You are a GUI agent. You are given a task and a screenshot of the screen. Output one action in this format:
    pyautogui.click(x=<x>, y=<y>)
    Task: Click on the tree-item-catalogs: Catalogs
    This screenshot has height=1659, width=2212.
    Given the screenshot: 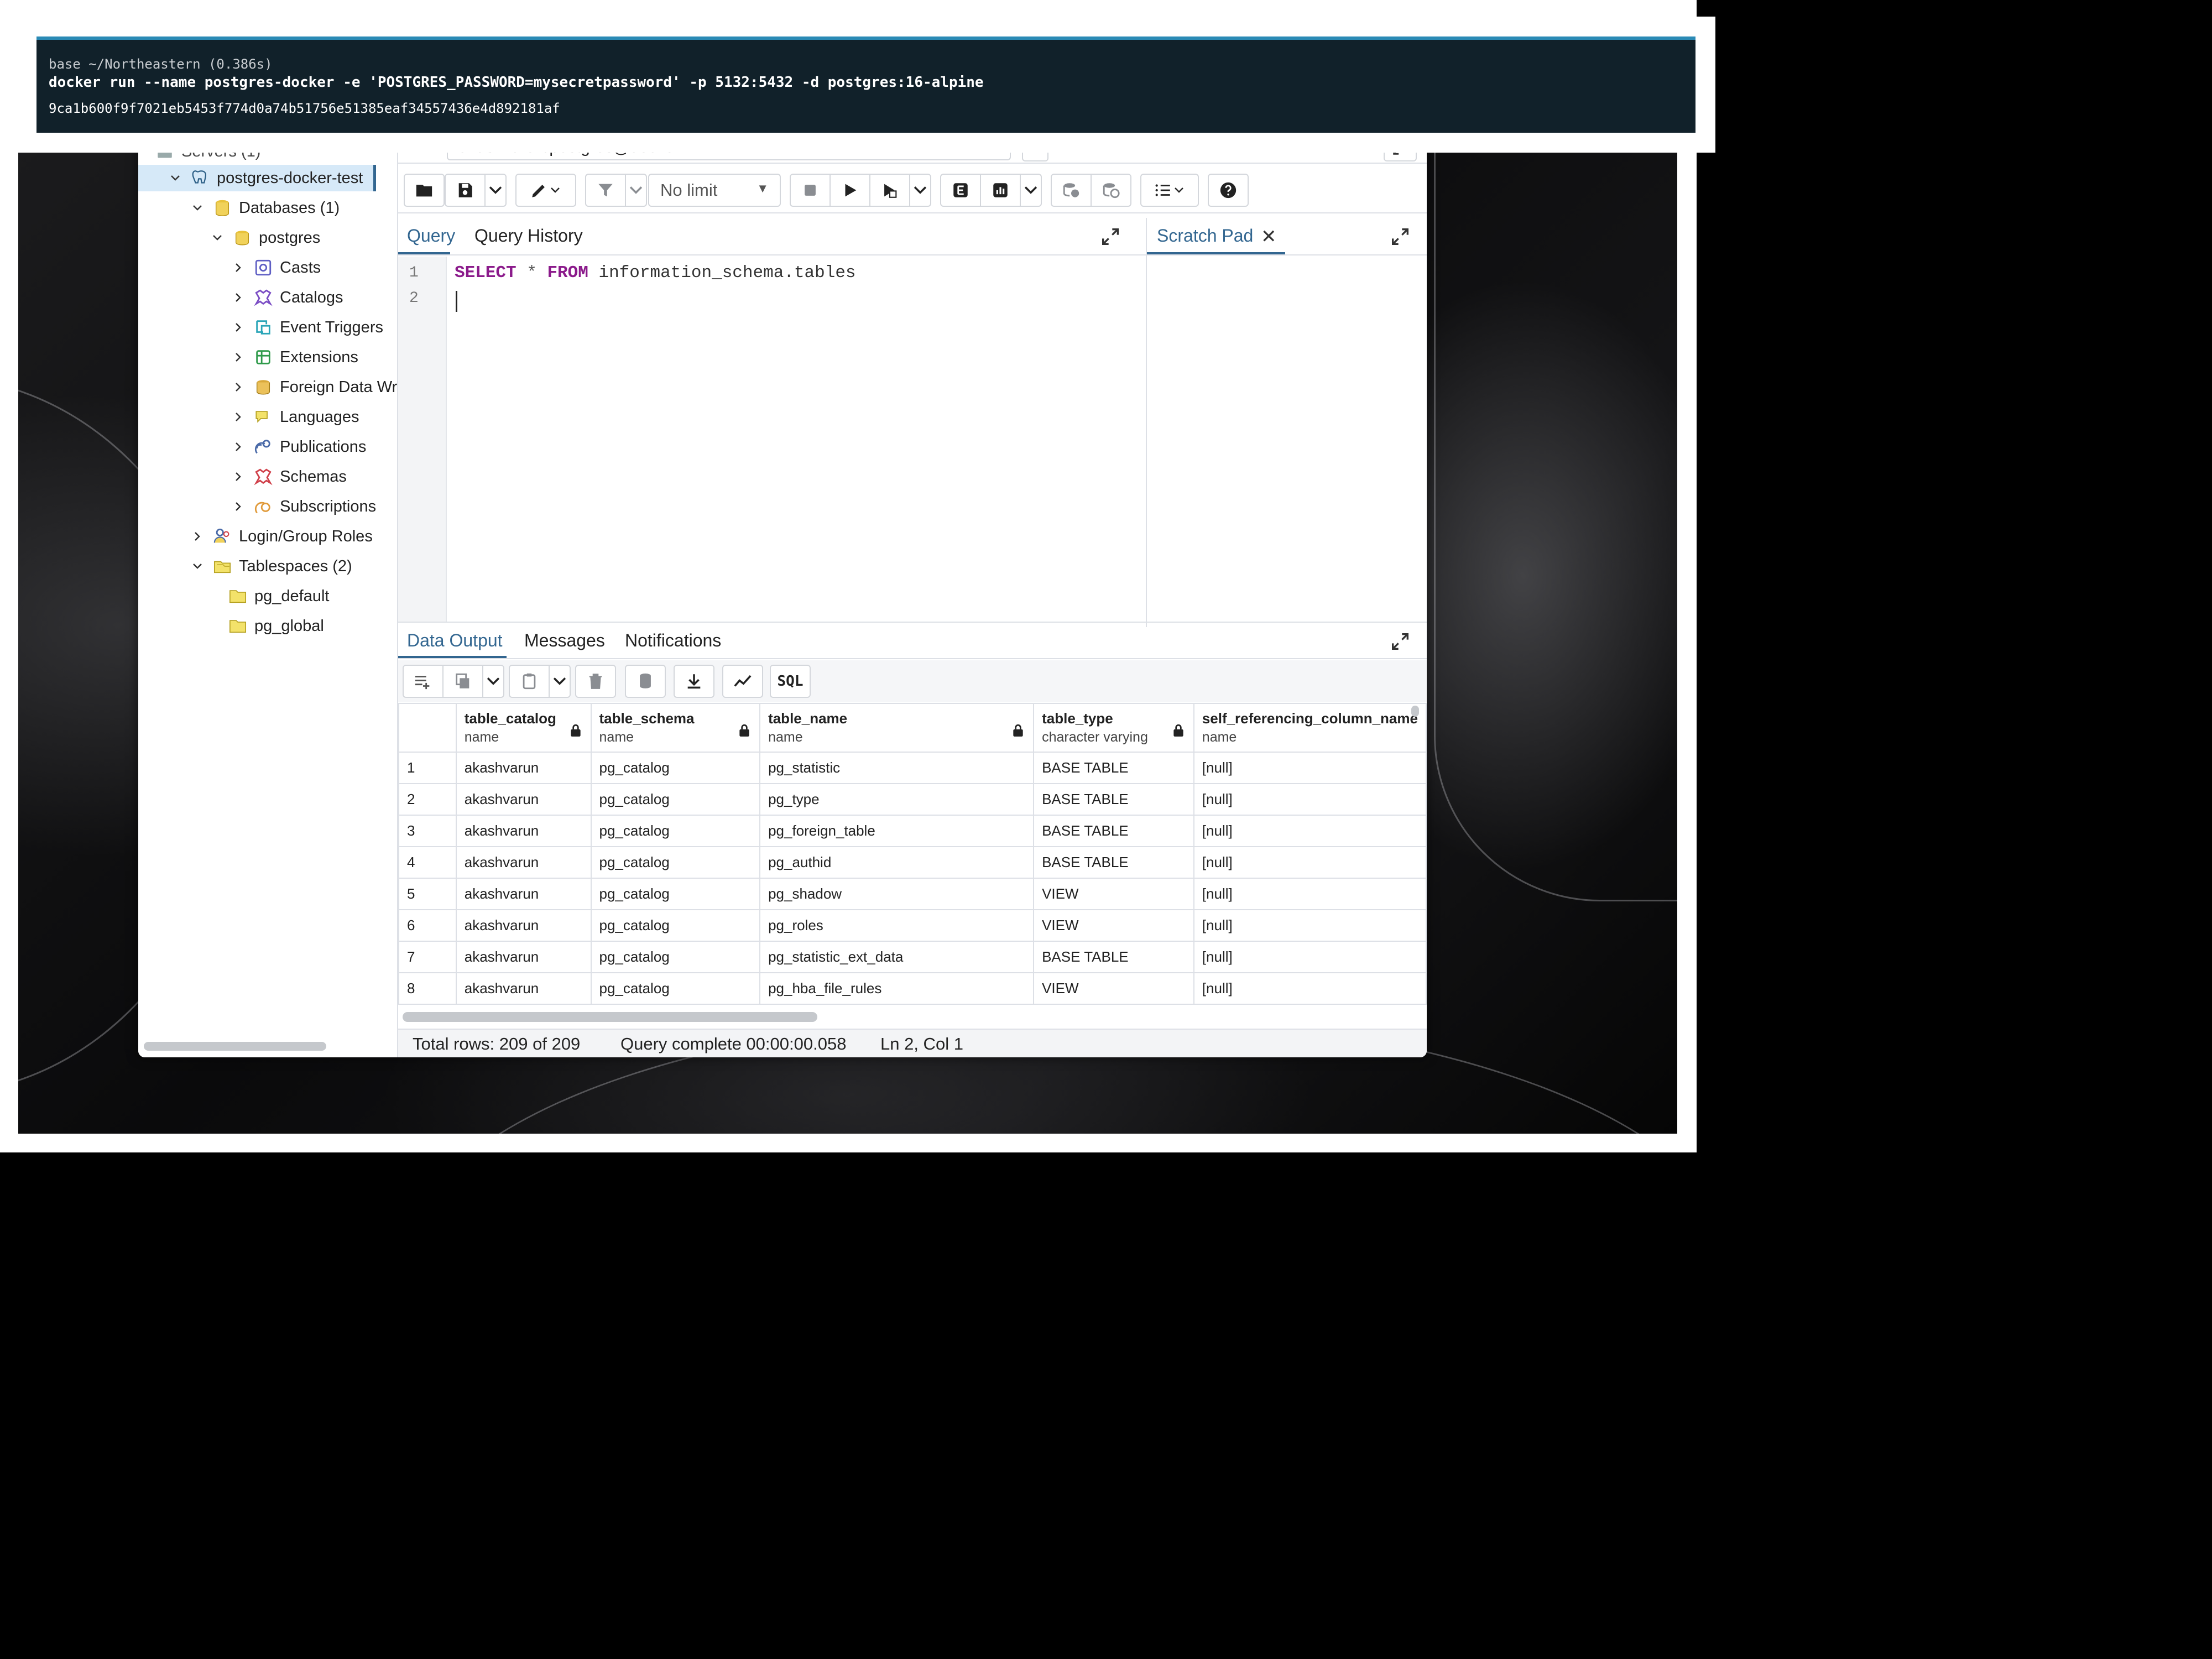 What is the action you would take?
    pyautogui.click(x=286, y=298)
    